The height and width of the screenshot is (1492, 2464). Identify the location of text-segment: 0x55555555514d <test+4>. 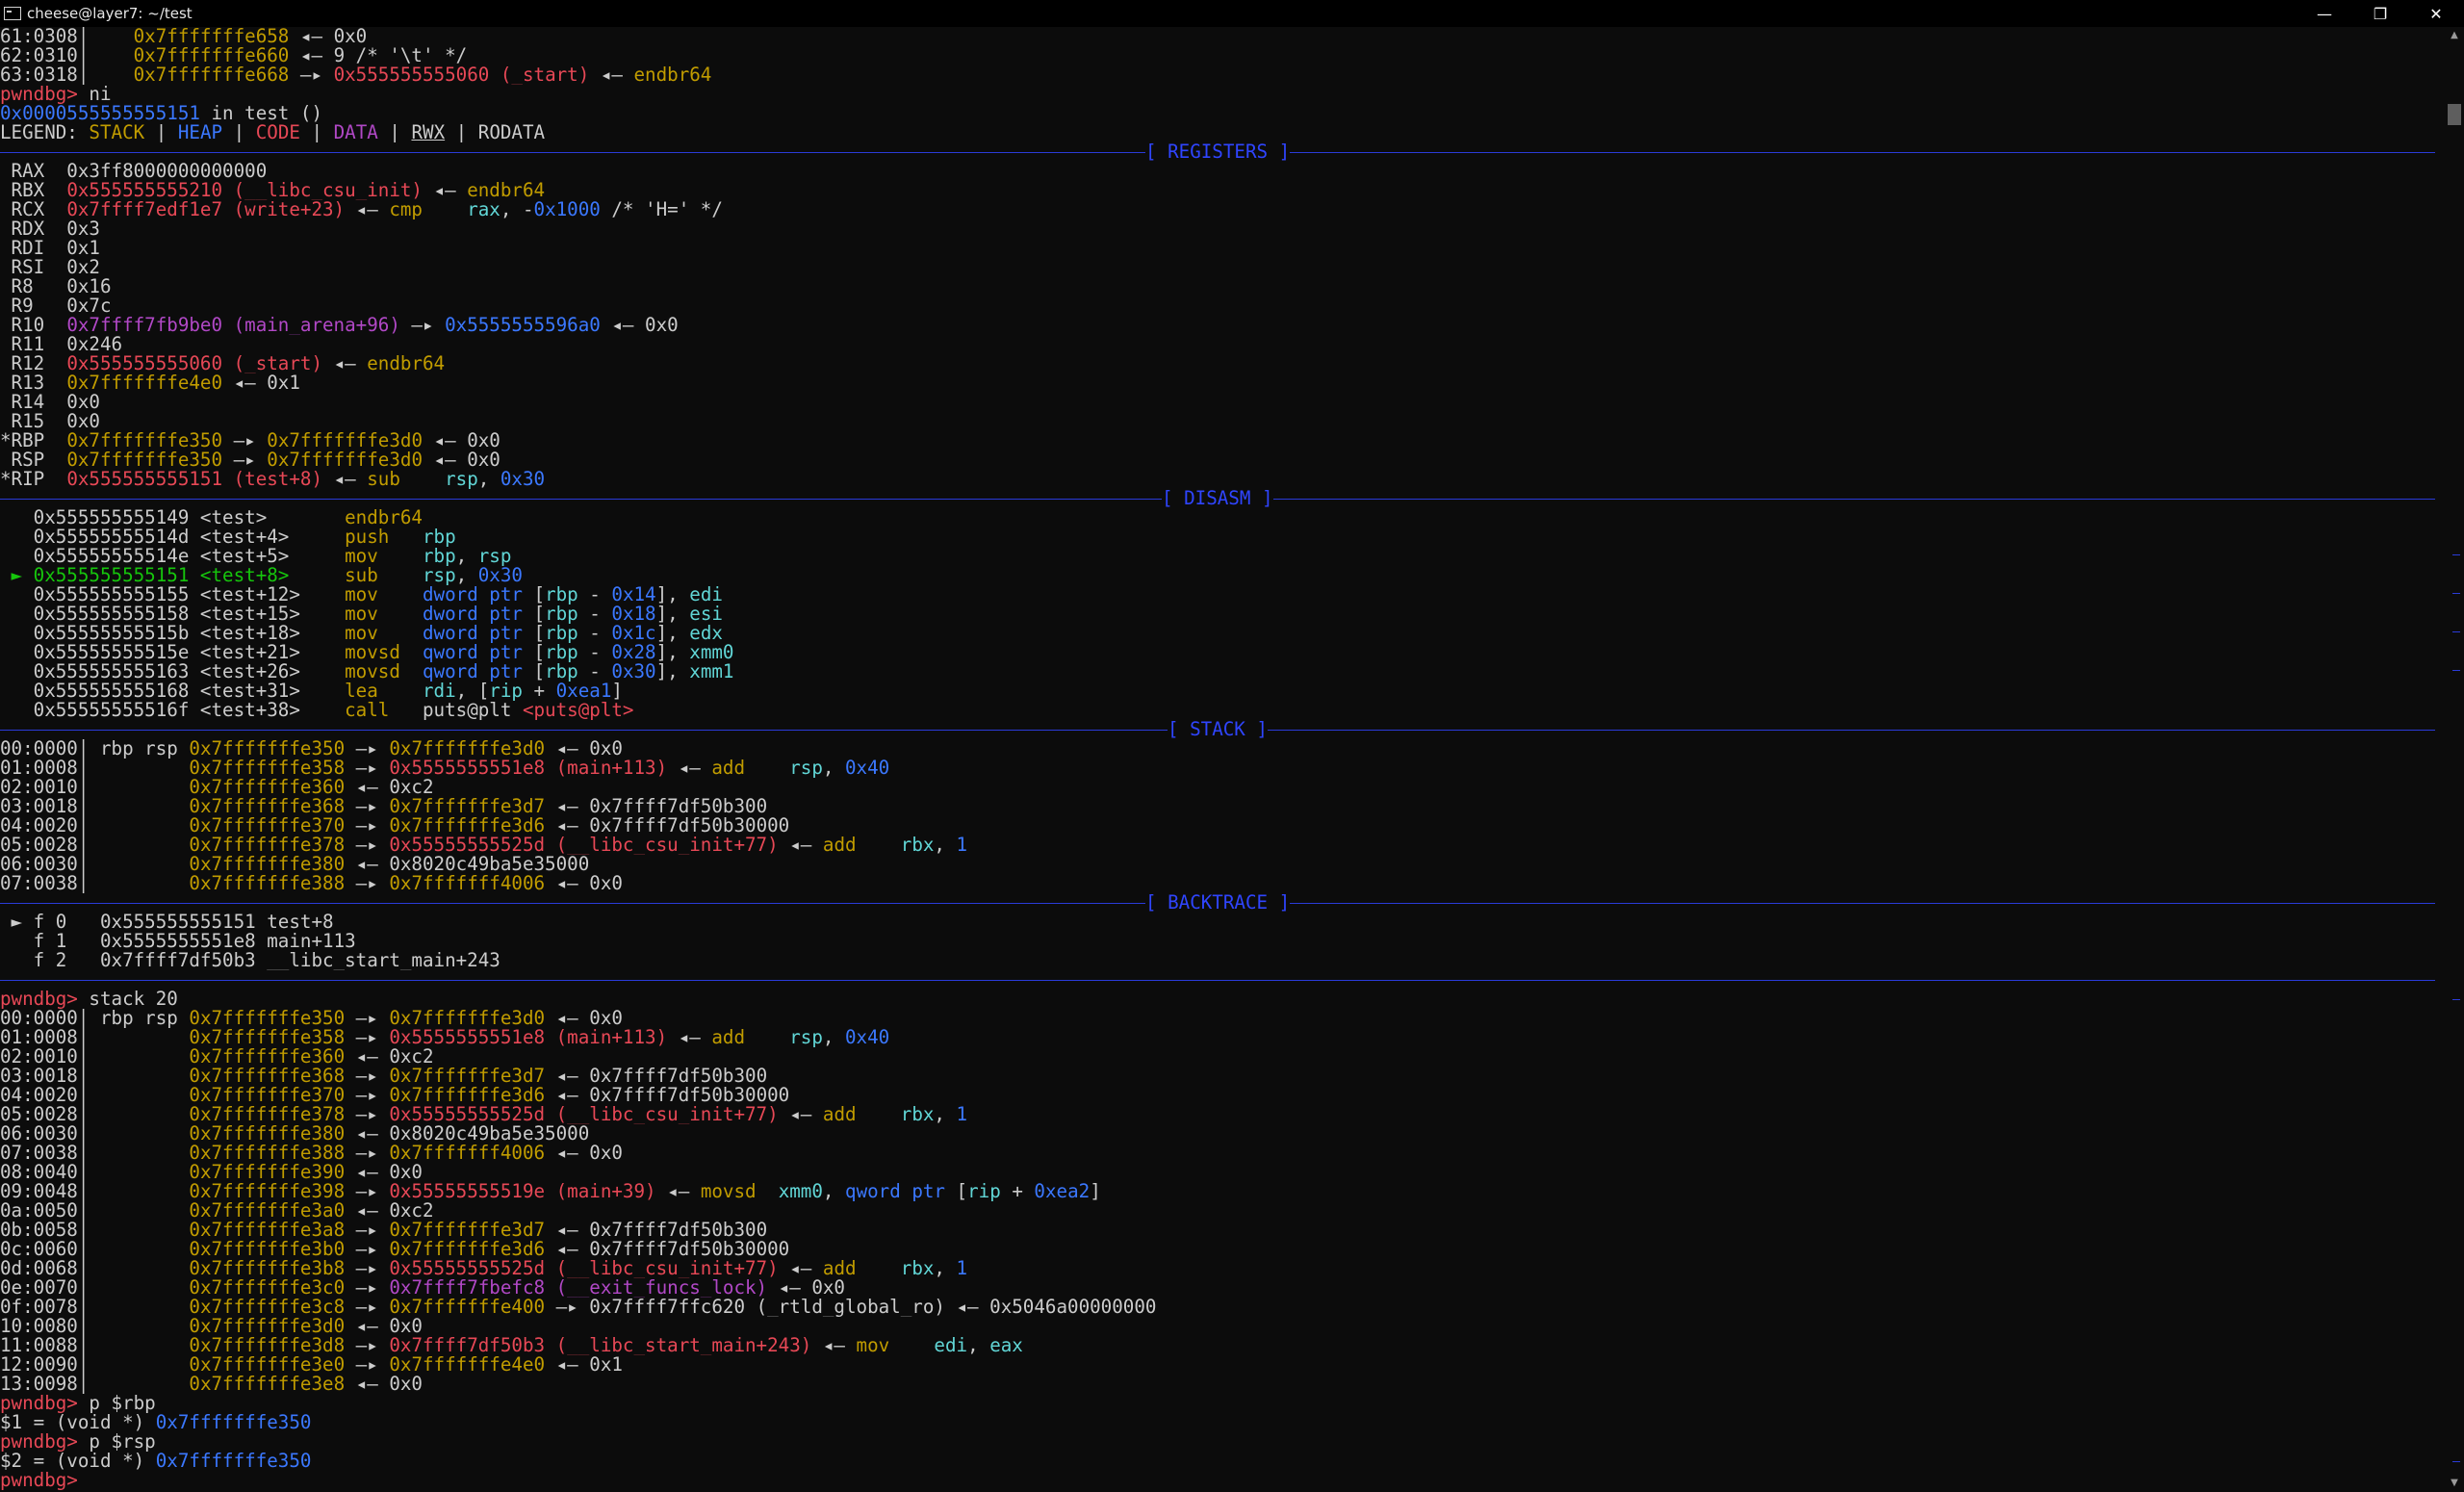
(173, 537).